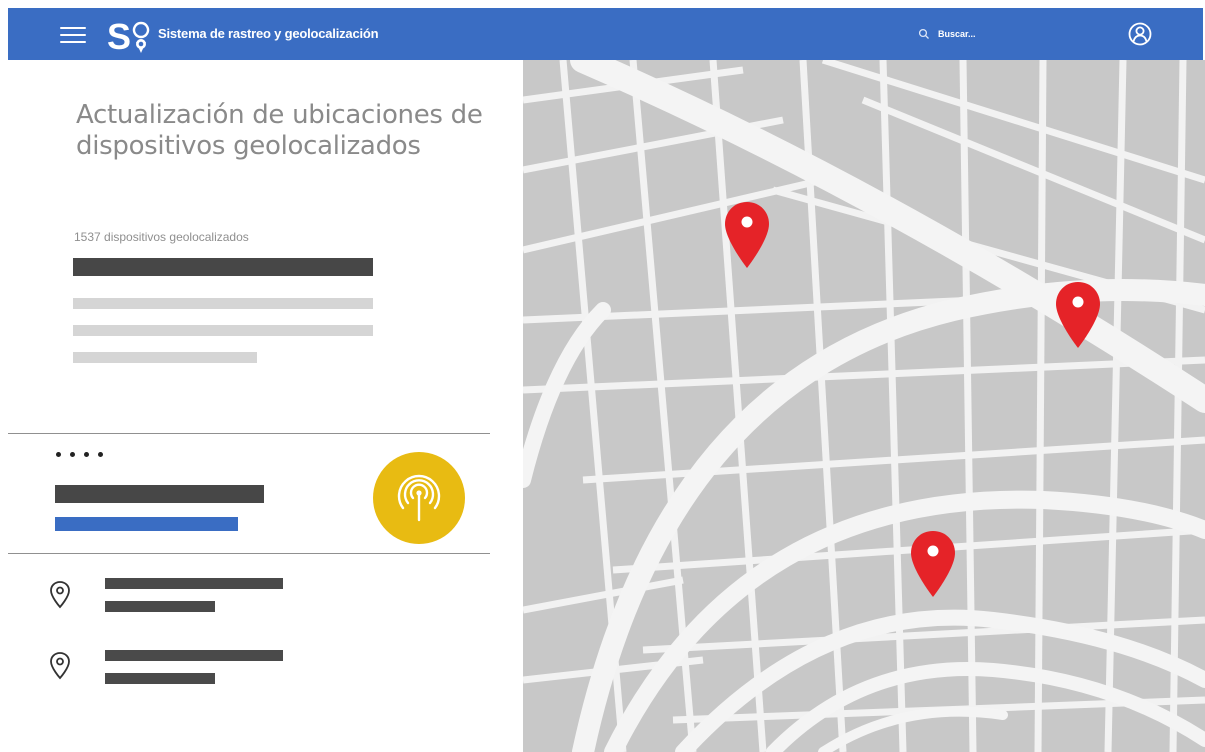  What do you see at coordinates (223, 267) in the screenshot?
I see `placeholder-heading-bar` at bounding box center [223, 267].